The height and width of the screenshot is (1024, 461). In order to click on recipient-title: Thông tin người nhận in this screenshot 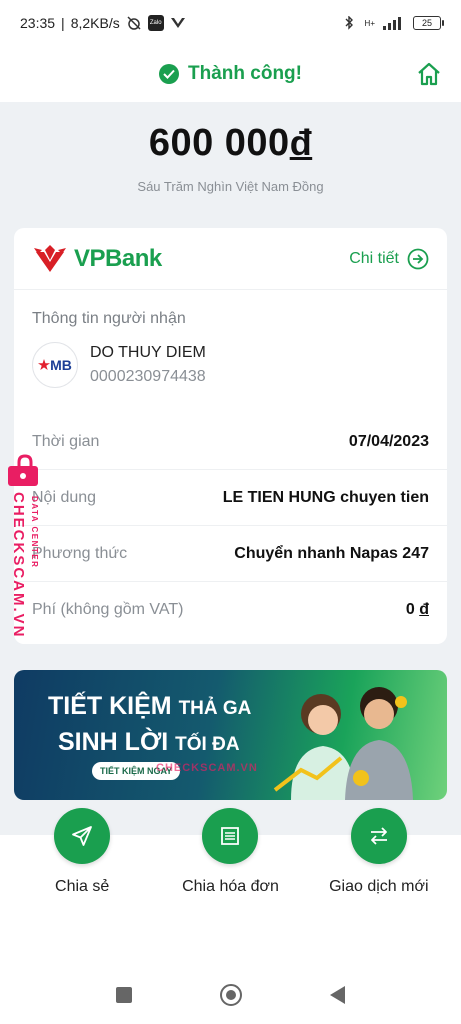, I will do `click(109, 318)`.